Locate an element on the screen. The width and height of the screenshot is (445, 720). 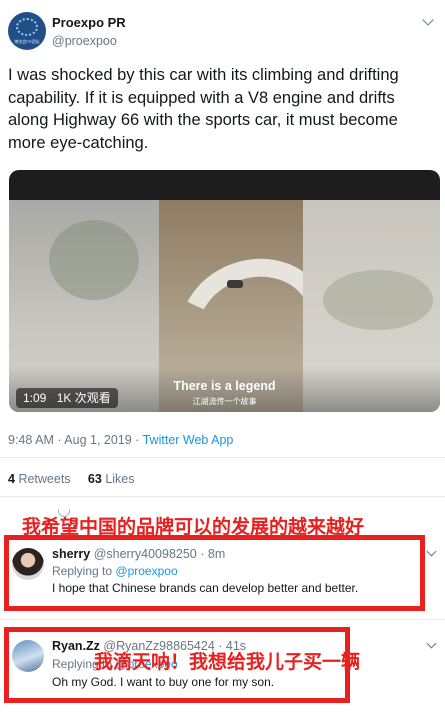
author-handle: @proexpoo is located at coordinates (84, 41).